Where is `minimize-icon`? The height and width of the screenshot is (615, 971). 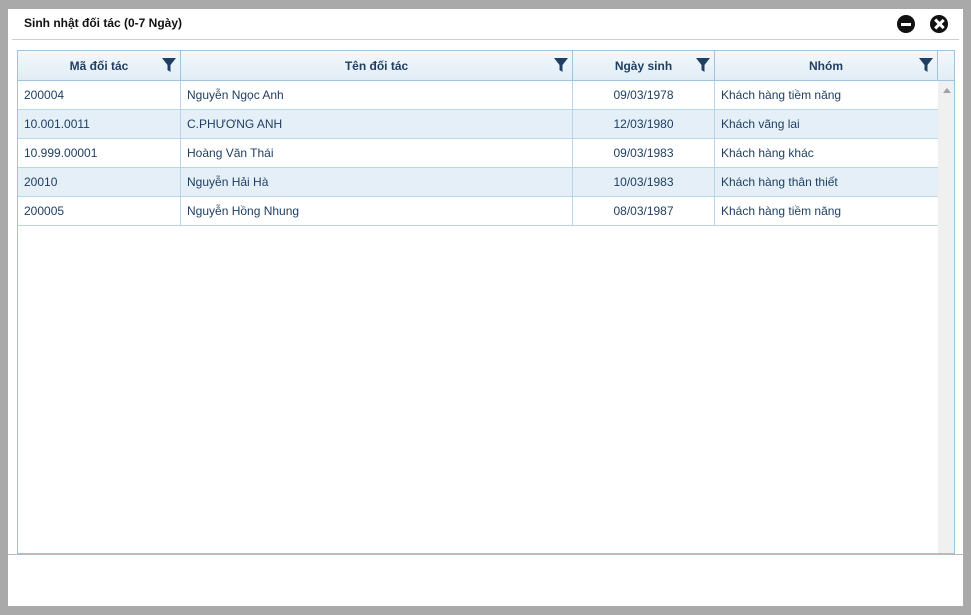
minimize-icon is located at coordinates (906, 24).